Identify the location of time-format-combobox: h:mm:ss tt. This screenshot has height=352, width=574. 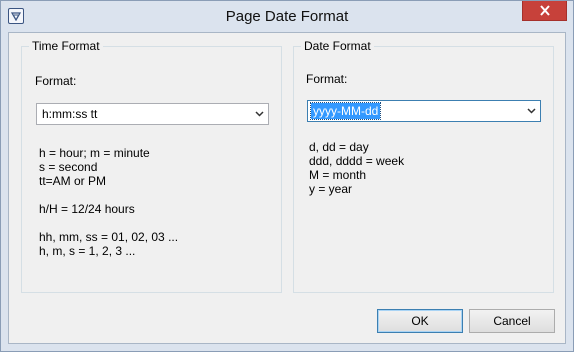
(152, 114).